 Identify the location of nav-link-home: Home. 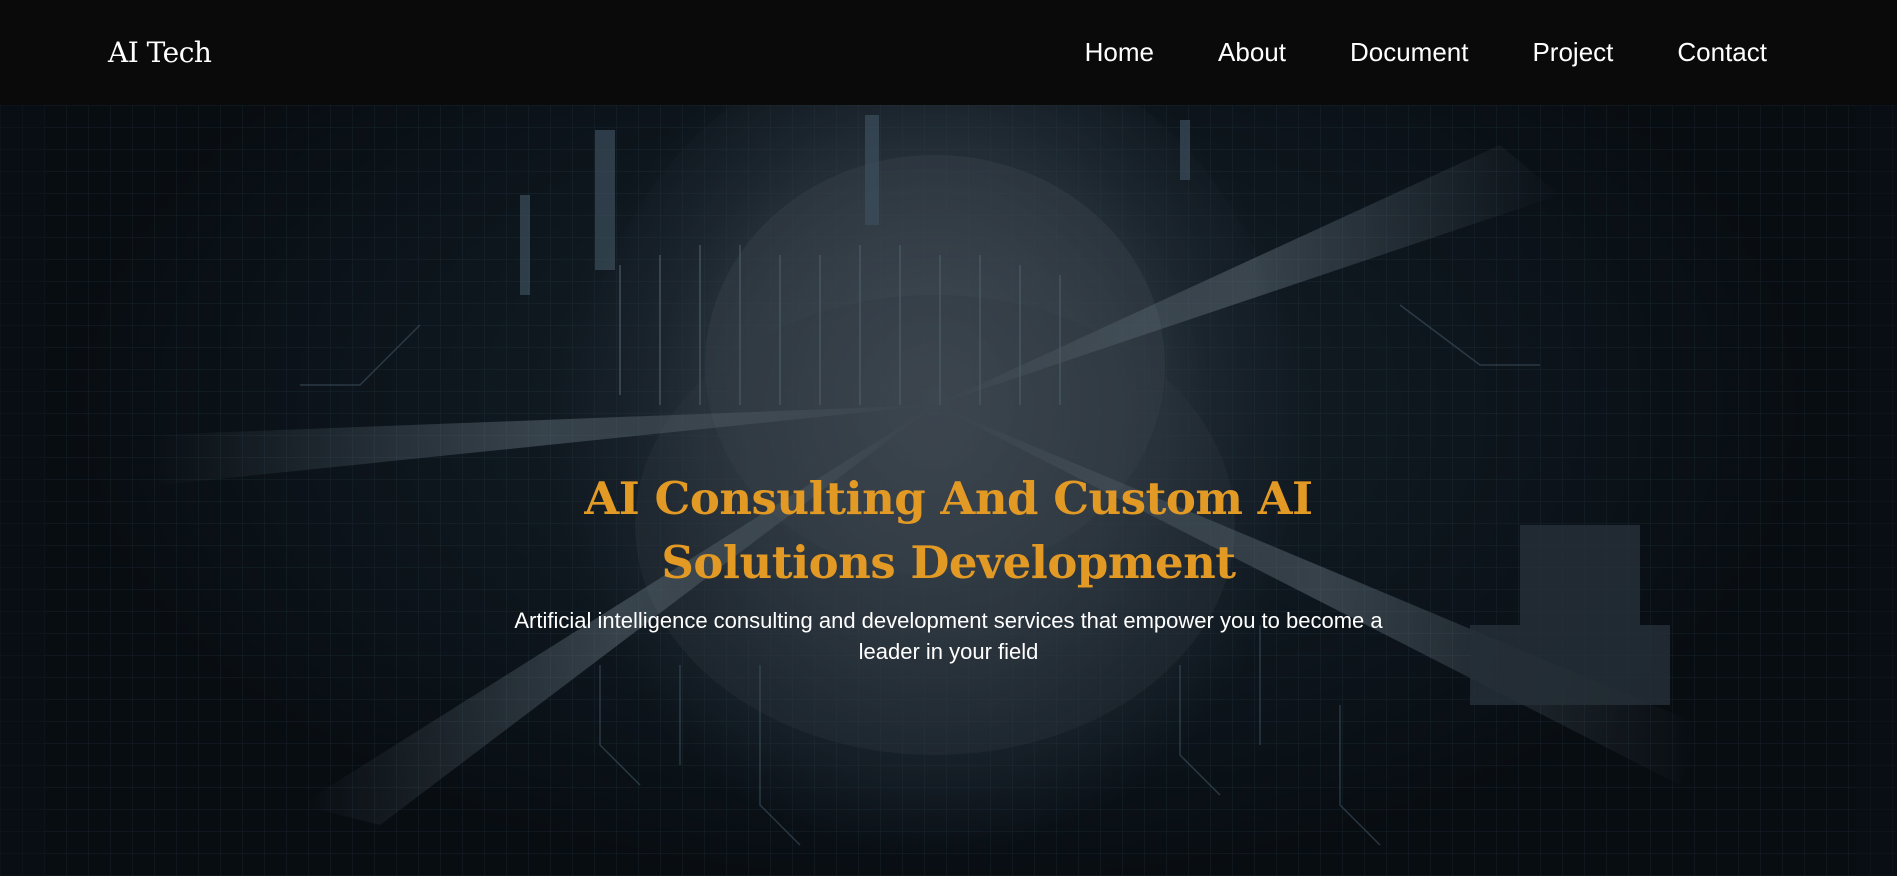
(1119, 52).